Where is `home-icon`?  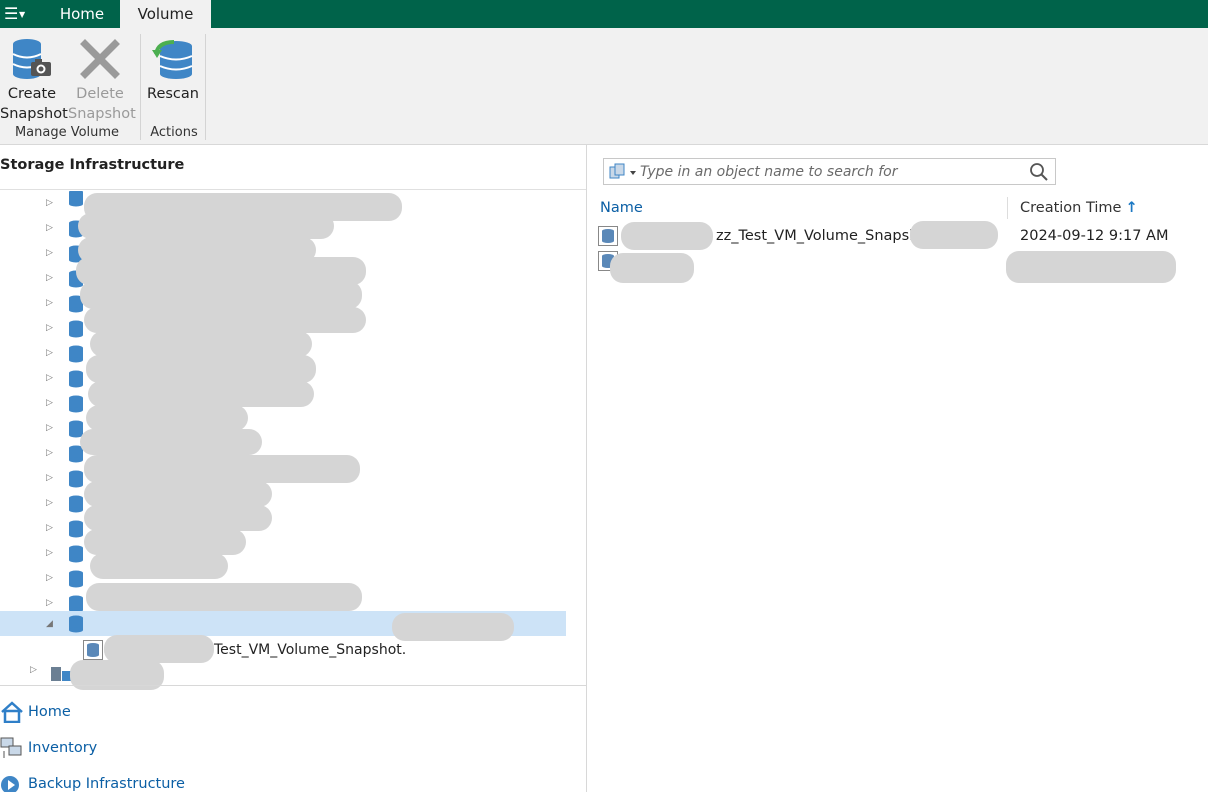
home-icon is located at coordinates (12, 714).